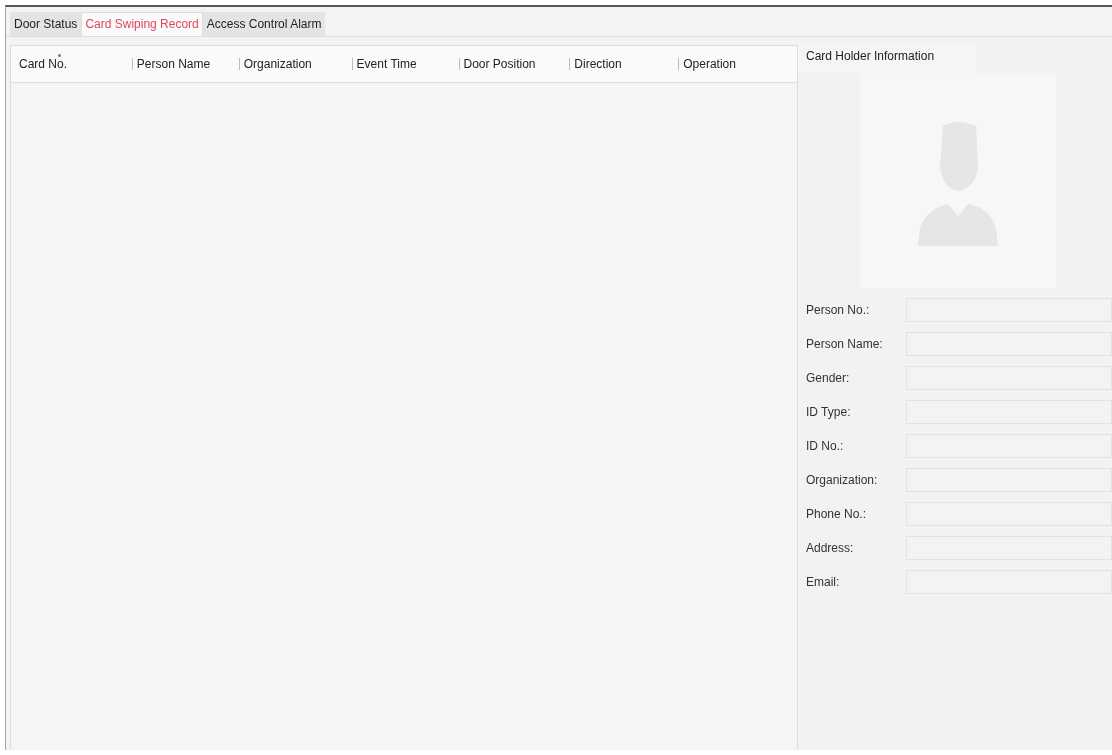 This screenshot has width=1112, height=755. What do you see at coordinates (828, 378) in the screenshot?
I see `field-label: Gender:` at bounding box center [828, 378].